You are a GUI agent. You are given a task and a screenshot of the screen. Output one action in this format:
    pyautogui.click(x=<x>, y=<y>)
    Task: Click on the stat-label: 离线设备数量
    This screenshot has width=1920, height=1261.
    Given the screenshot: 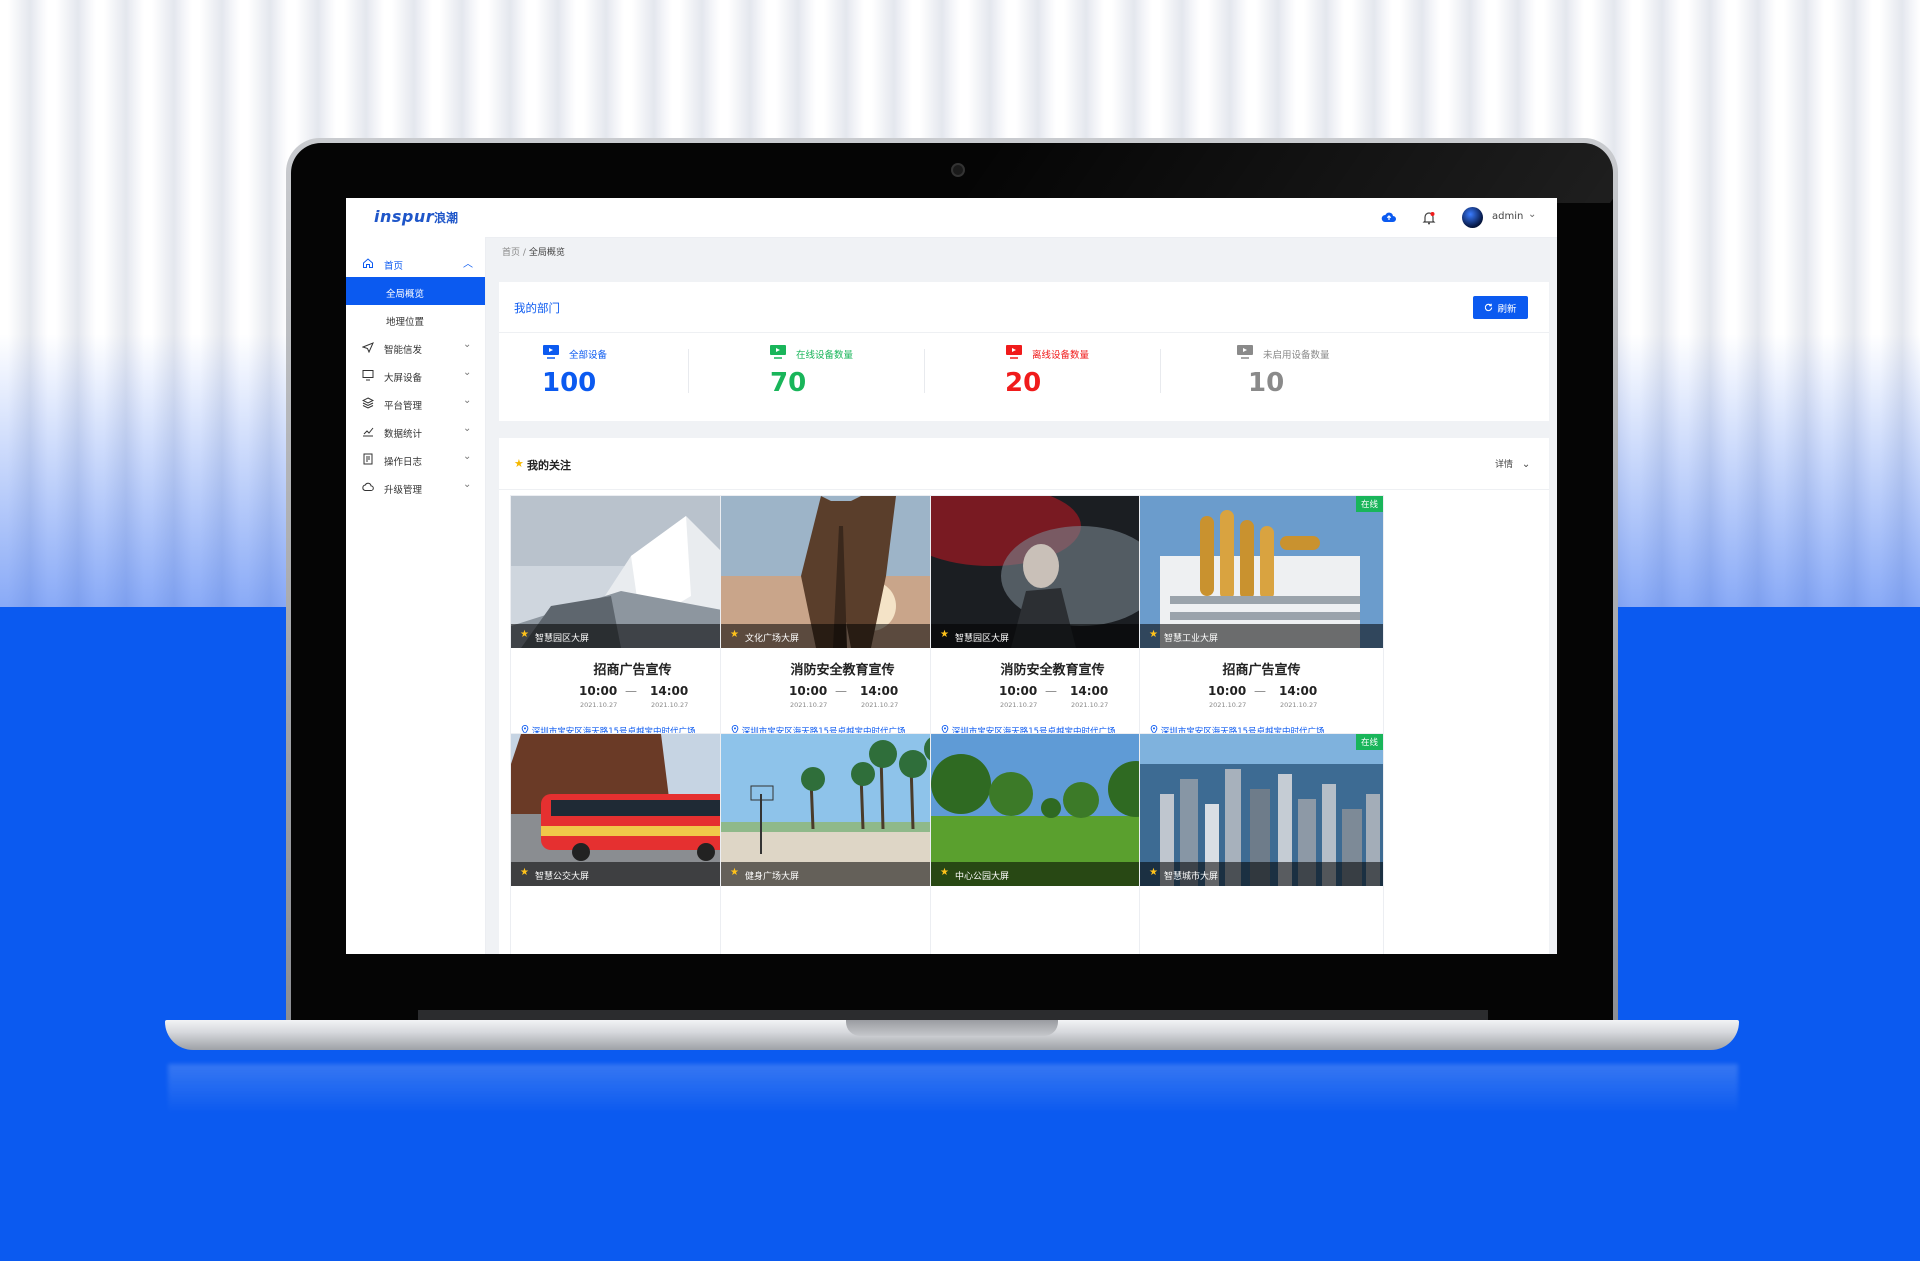 What is the action you would take?
    pyautogui.click(x=1061, y=355)
    